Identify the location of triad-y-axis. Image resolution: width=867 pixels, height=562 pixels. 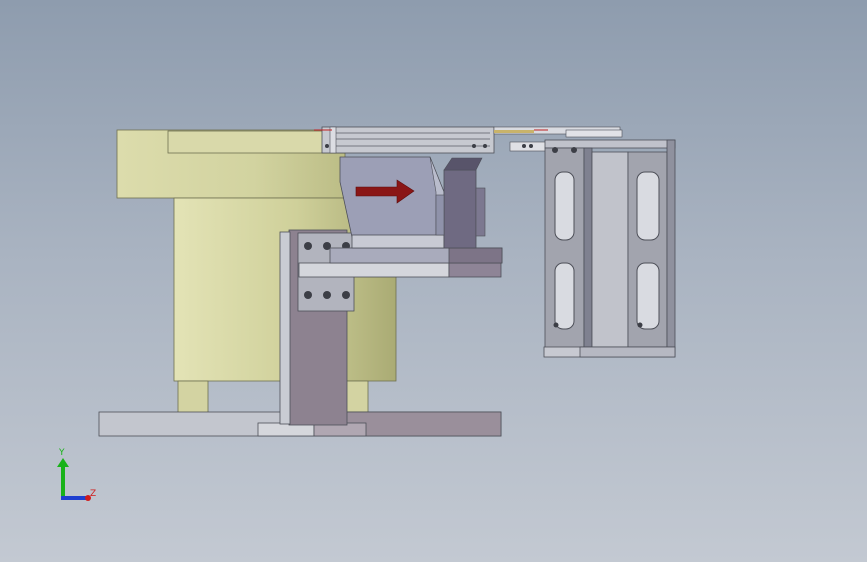
(63, 478).